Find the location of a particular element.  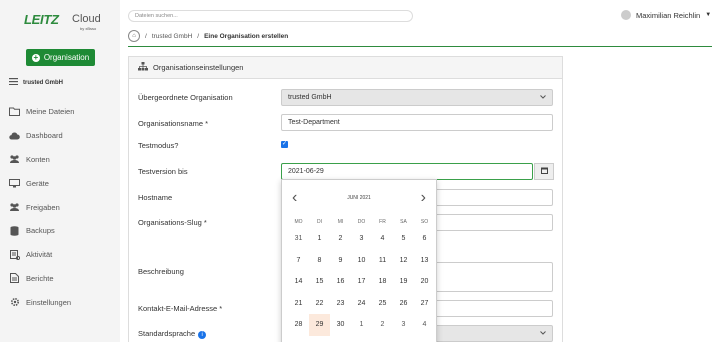

weekday-header: MO DI MI DO FR SA SO is located at coordinates (361, 222).